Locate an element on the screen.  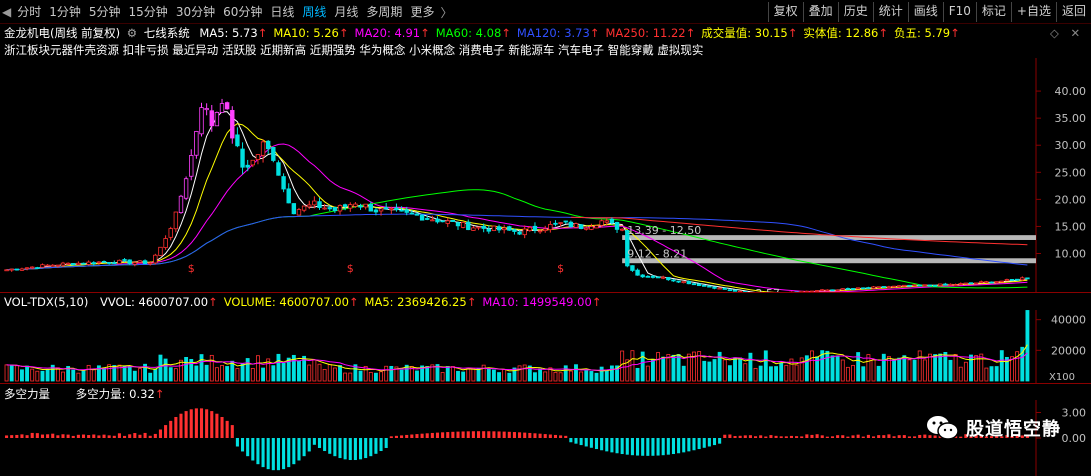
period-tab: 多周期 is located at coordinates (384, 12).